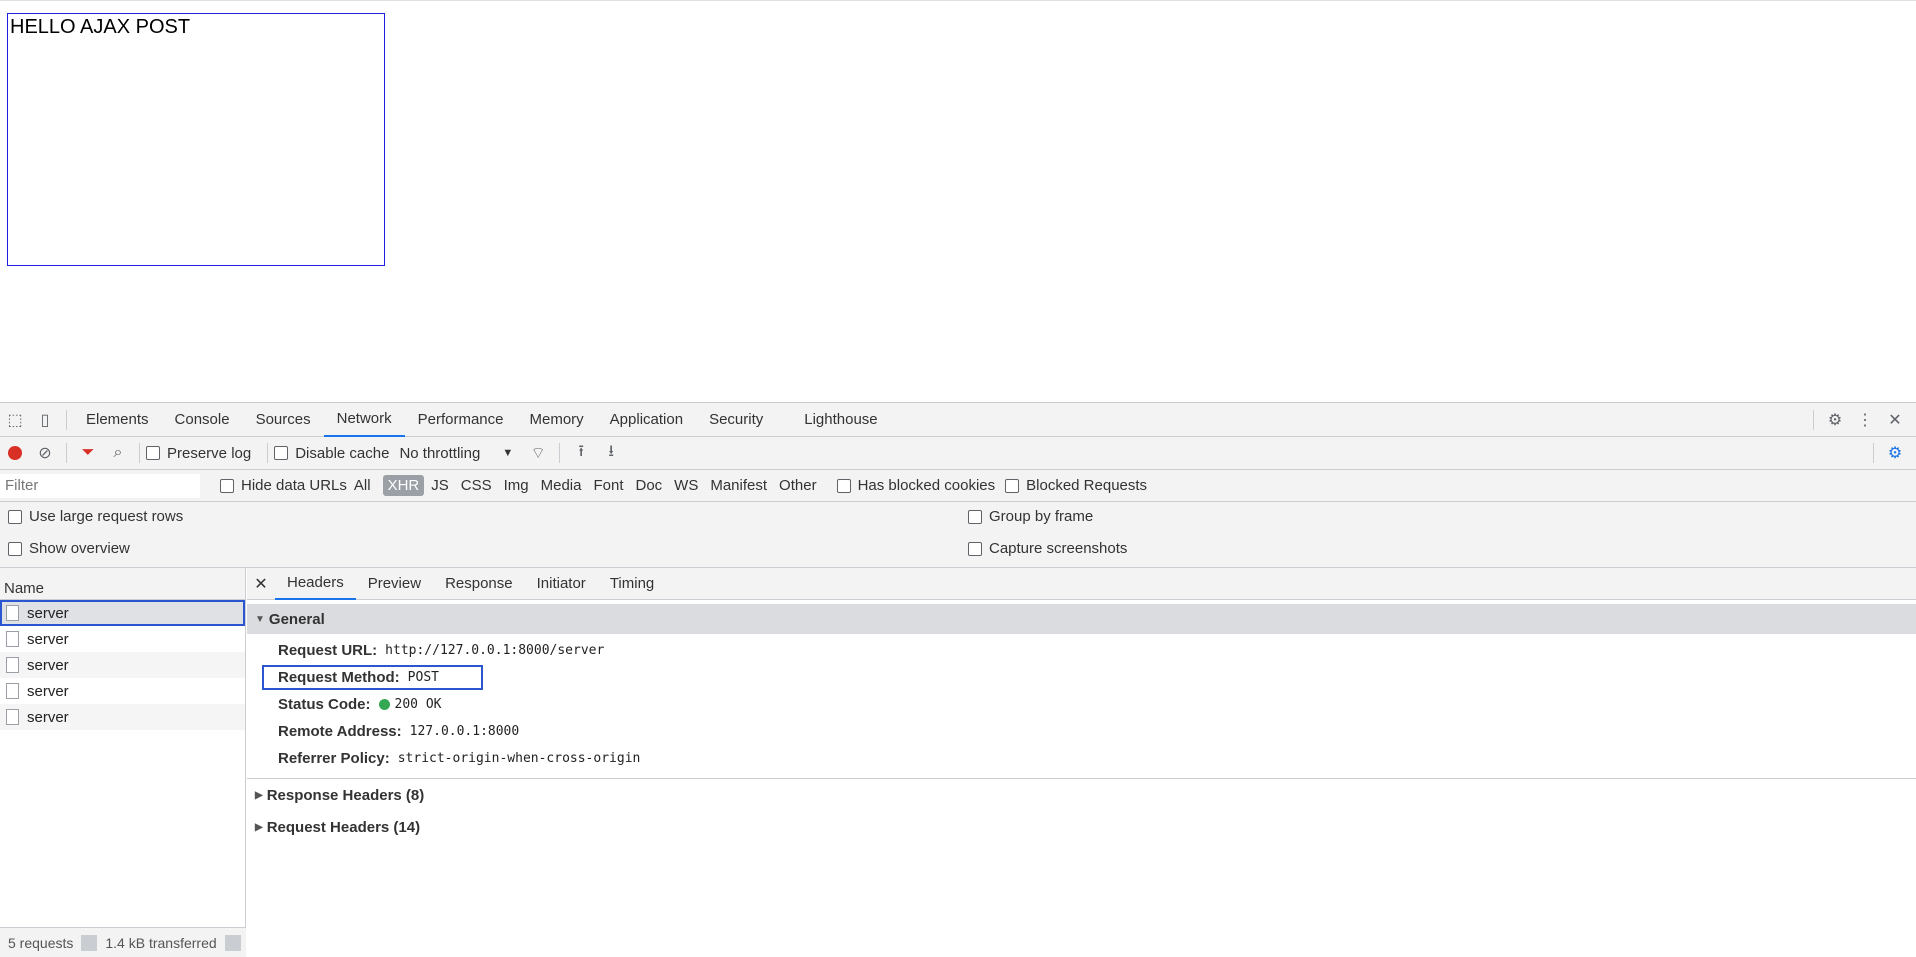  What do you see at coordinates (516, 485) in the screenshot?
I see `filter-type-img: Img` at bounding box center [516, 485].